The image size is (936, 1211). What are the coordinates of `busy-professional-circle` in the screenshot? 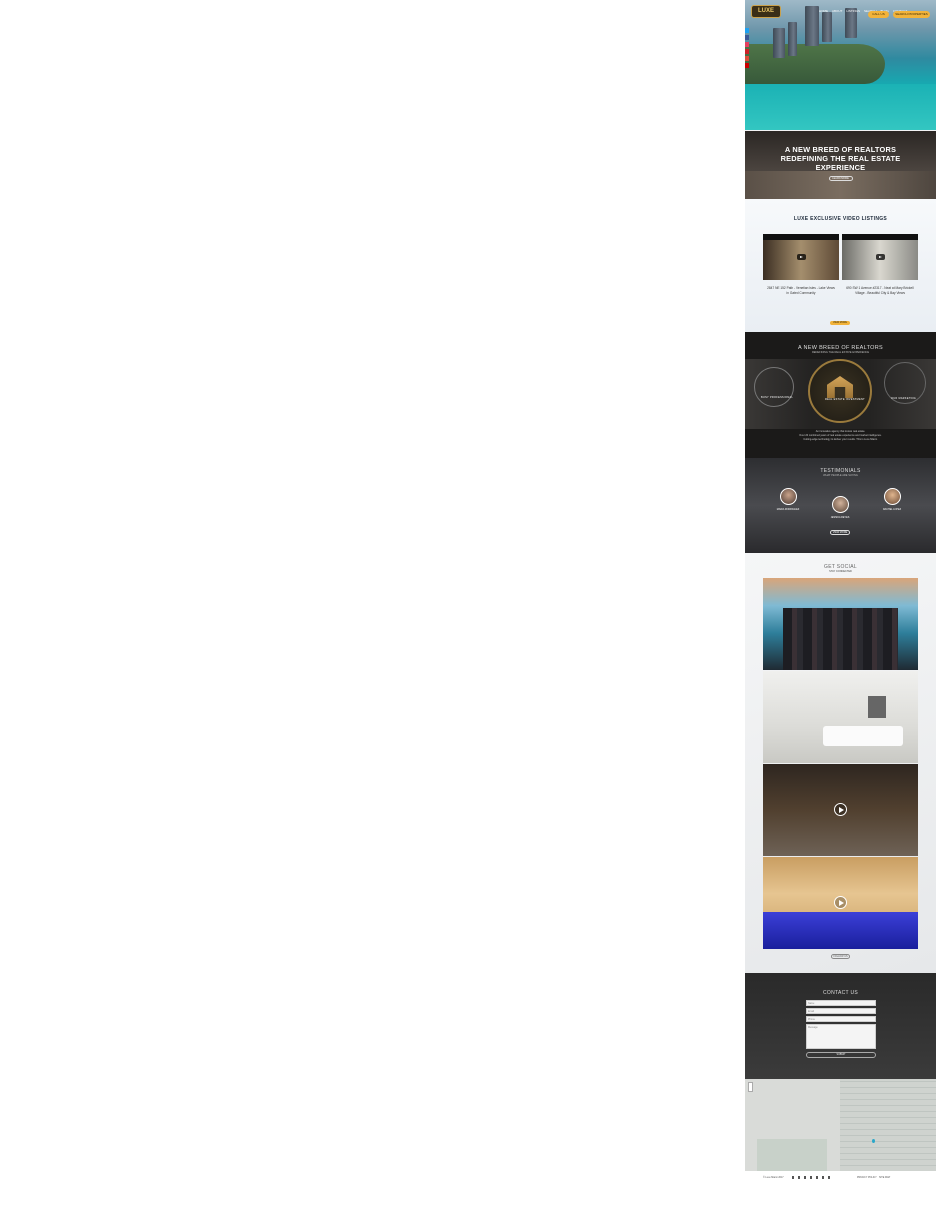 It's located at (774, 387).